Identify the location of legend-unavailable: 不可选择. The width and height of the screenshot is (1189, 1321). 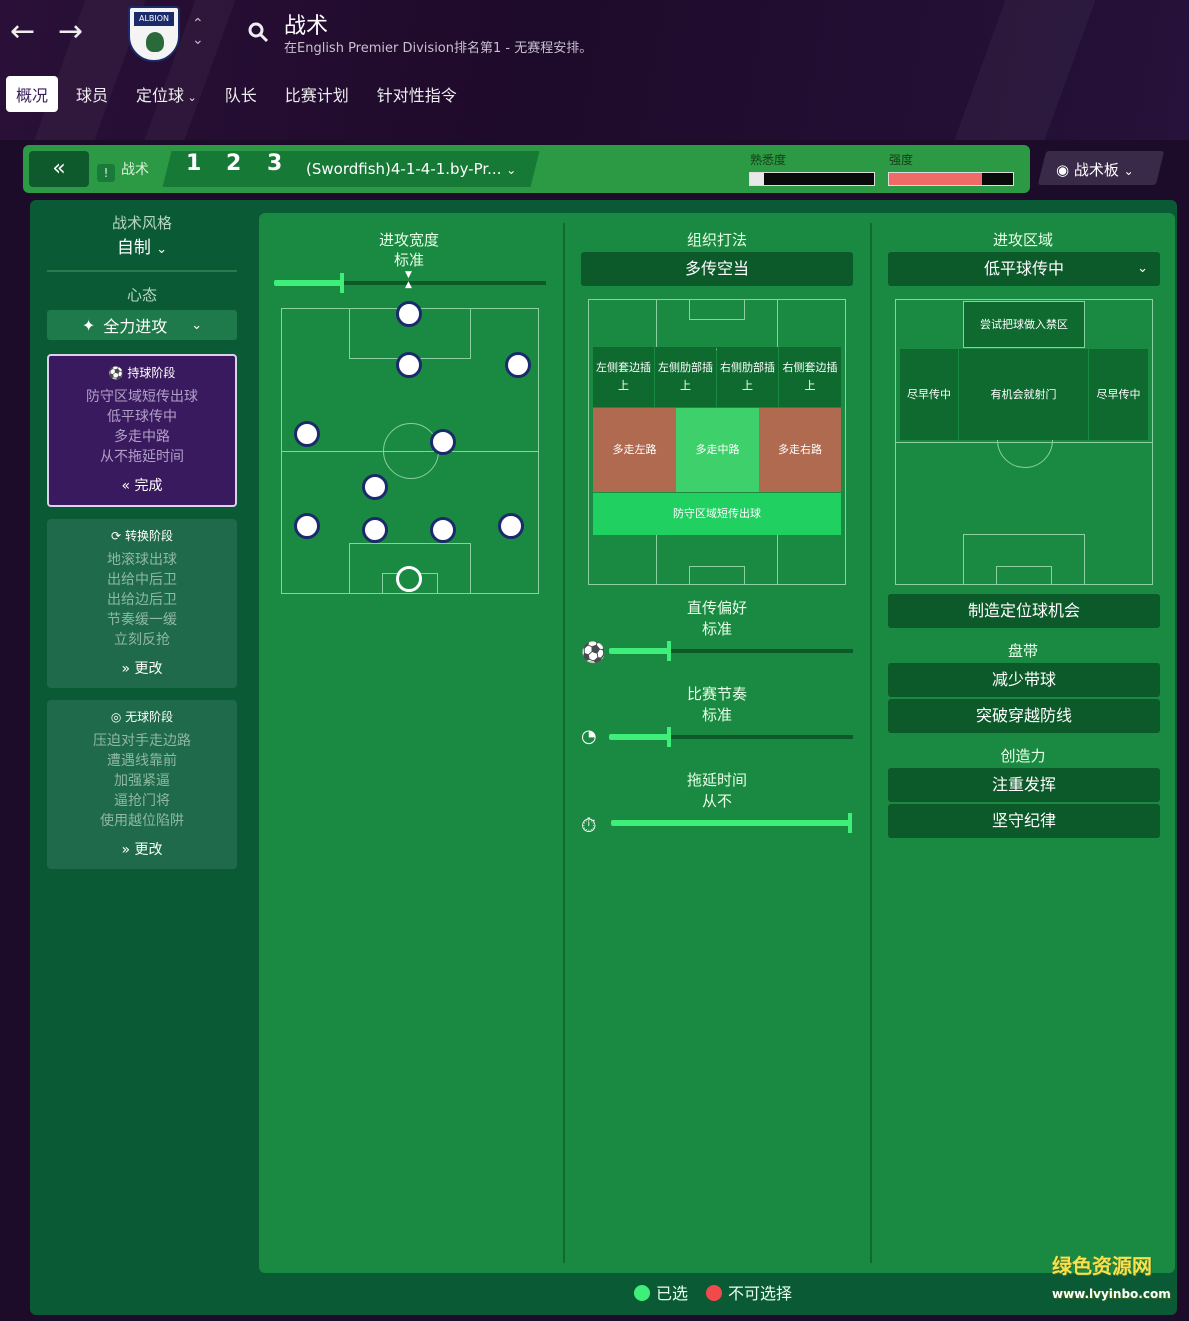
(749, 1292).